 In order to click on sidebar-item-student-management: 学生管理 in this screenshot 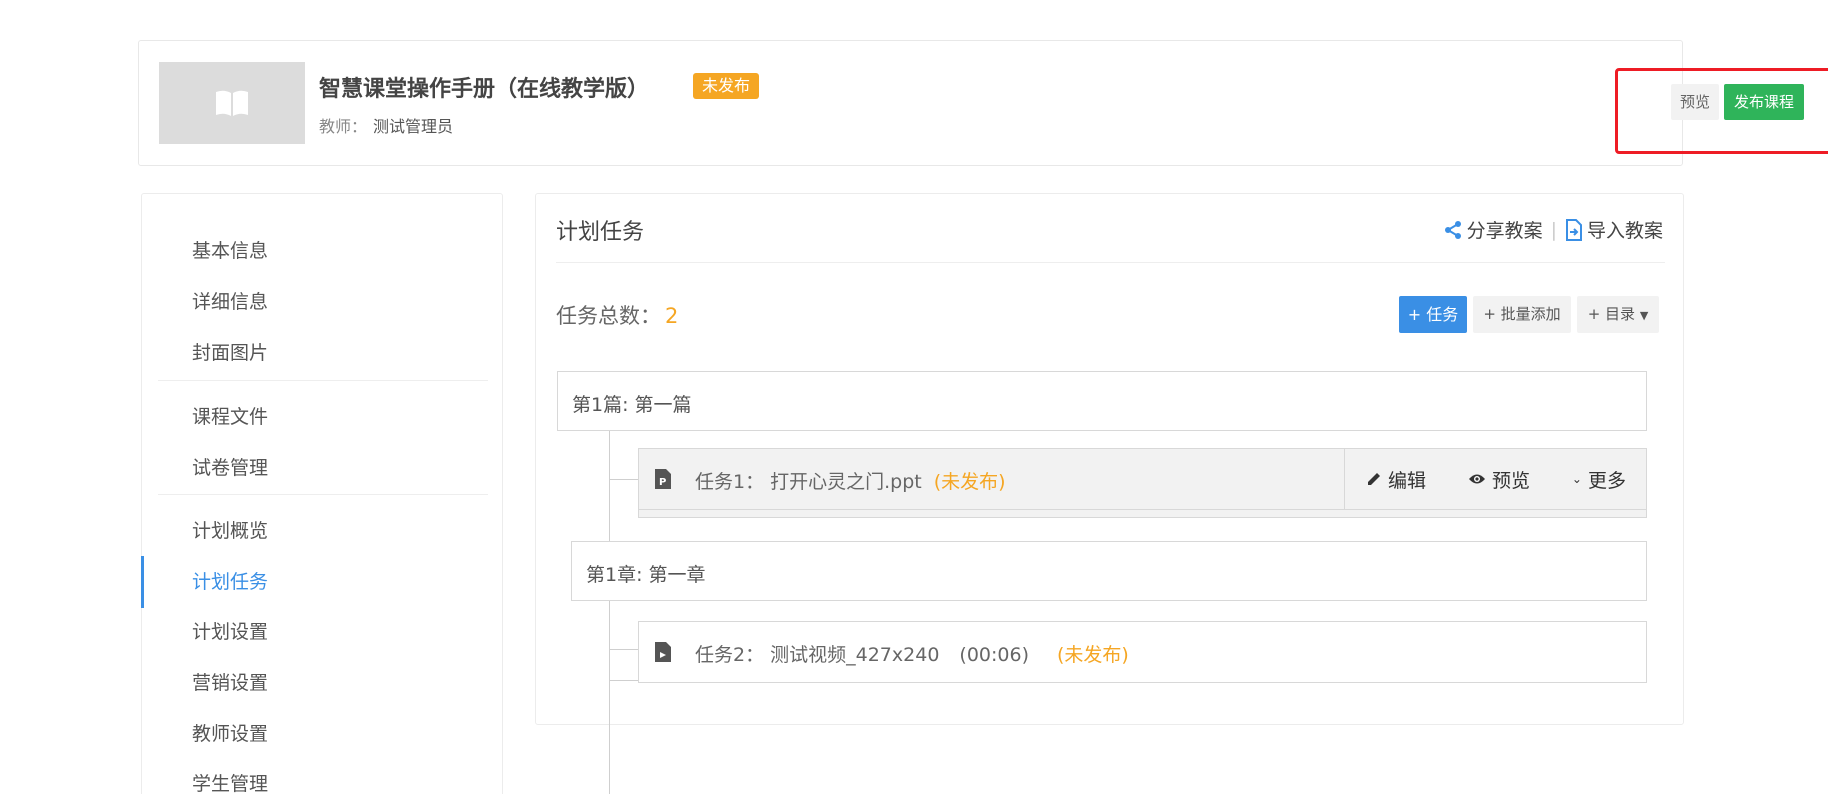, I will do `click(230, 781)`.